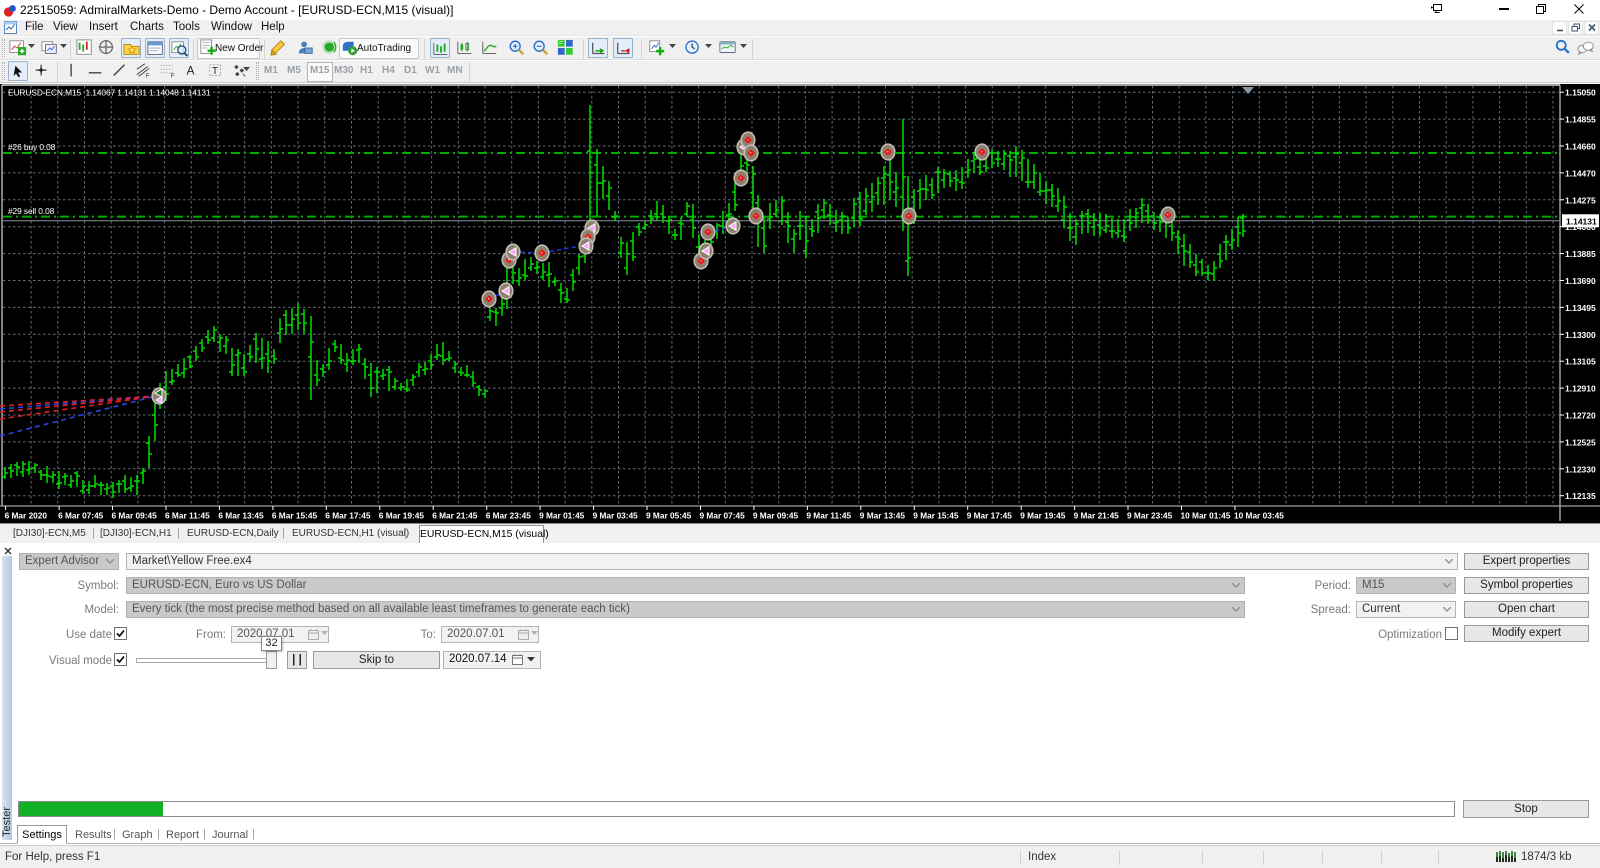  What do you see at coordinates (562, 516) in the screenshot?
I see `svg-text: 9 Mar 01:45` at bounding box center [562, 516].